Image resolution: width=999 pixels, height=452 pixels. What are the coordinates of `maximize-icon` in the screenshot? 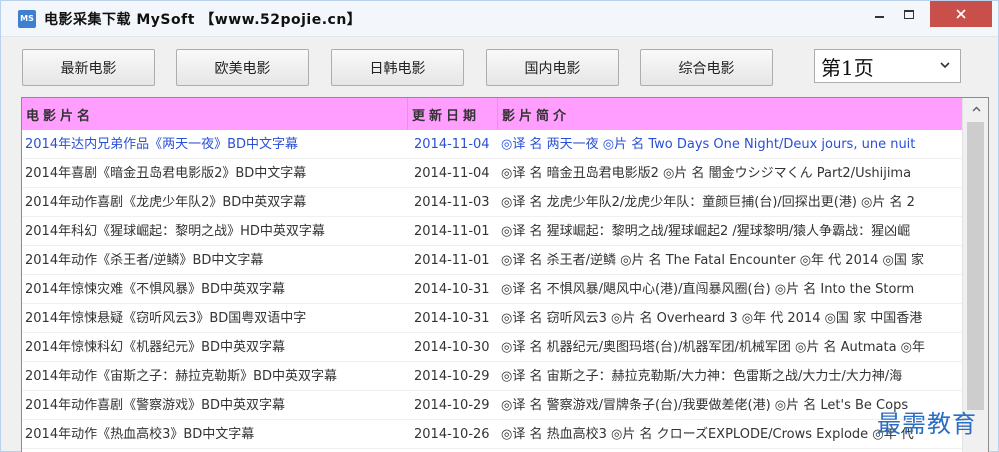 It's located at (909, 14).